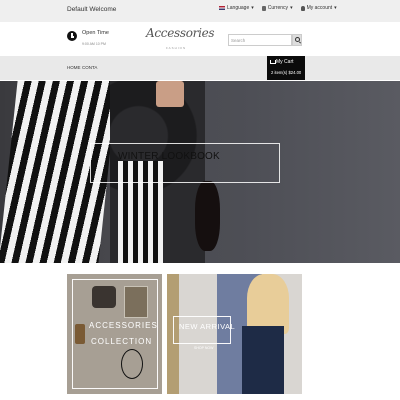  I want to click on user-icon, so click(302, 8).